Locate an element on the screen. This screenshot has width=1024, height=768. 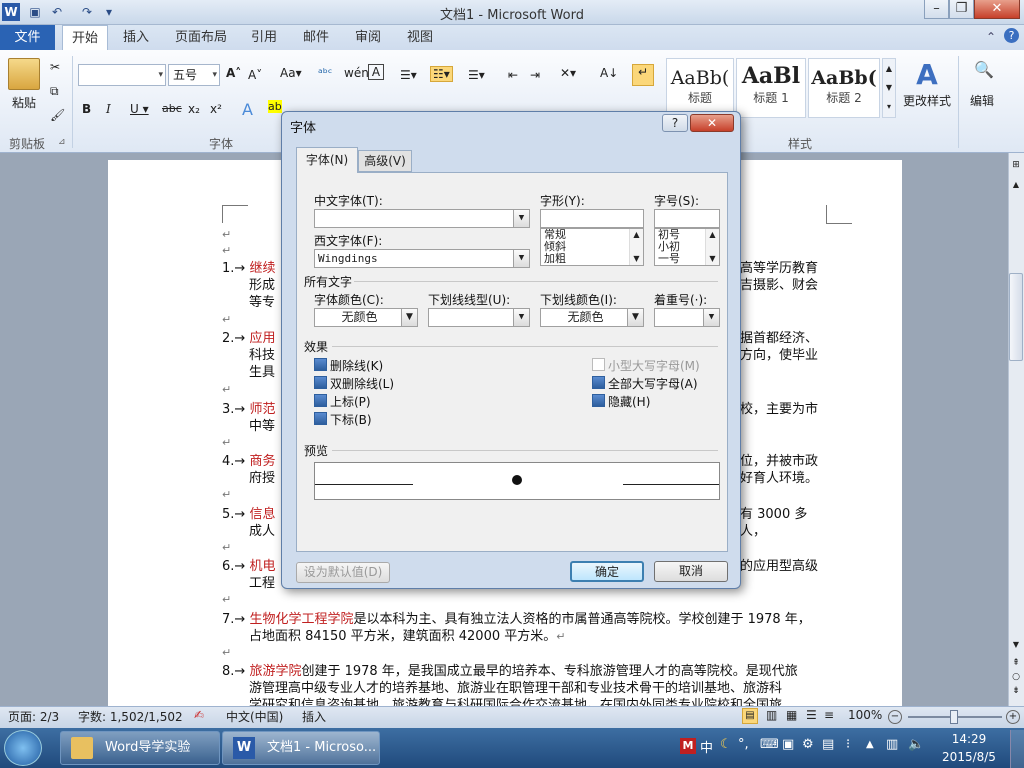
superscript-button: x² is located at coordinates (216, 109).